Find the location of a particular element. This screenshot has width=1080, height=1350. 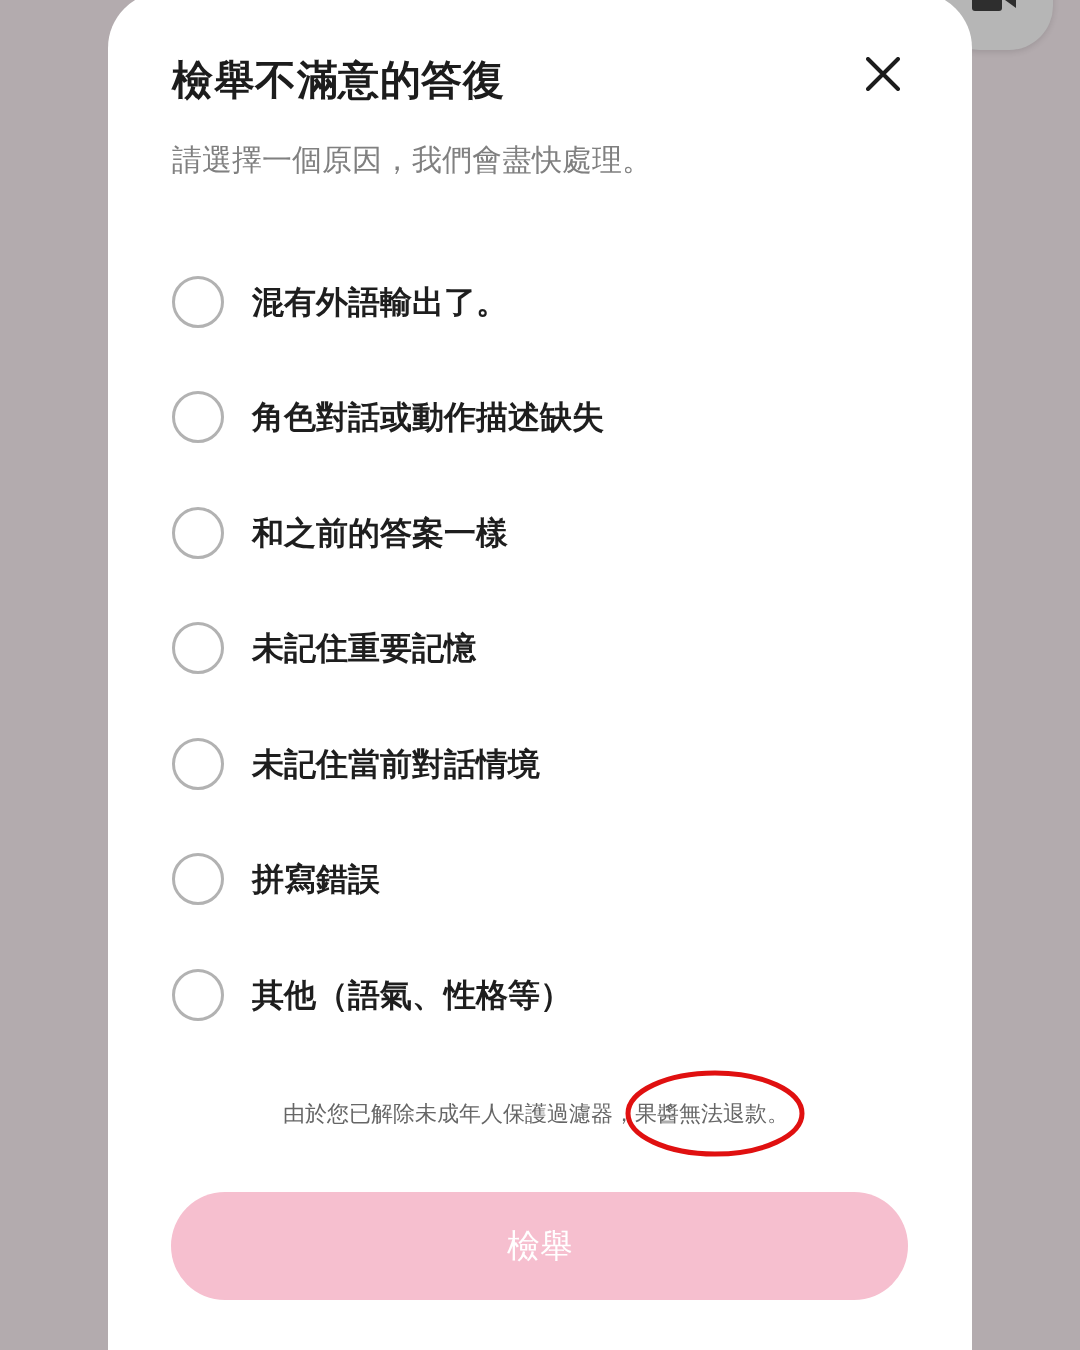

option-label: 混有外語輸出了。 is located at coordinates (380, 301).